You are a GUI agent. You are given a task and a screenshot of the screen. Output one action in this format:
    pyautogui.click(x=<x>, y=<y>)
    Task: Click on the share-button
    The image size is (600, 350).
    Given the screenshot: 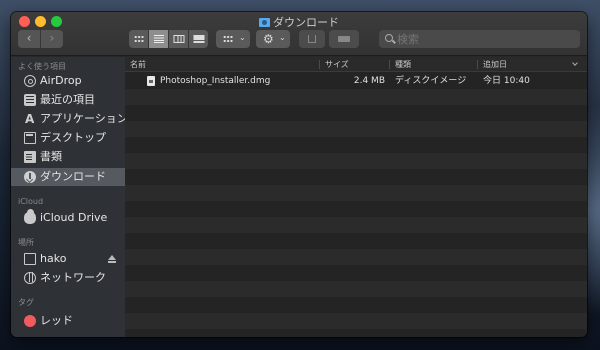 What is the action you would take?
    pyautogui.click(x=312, y=39)
    